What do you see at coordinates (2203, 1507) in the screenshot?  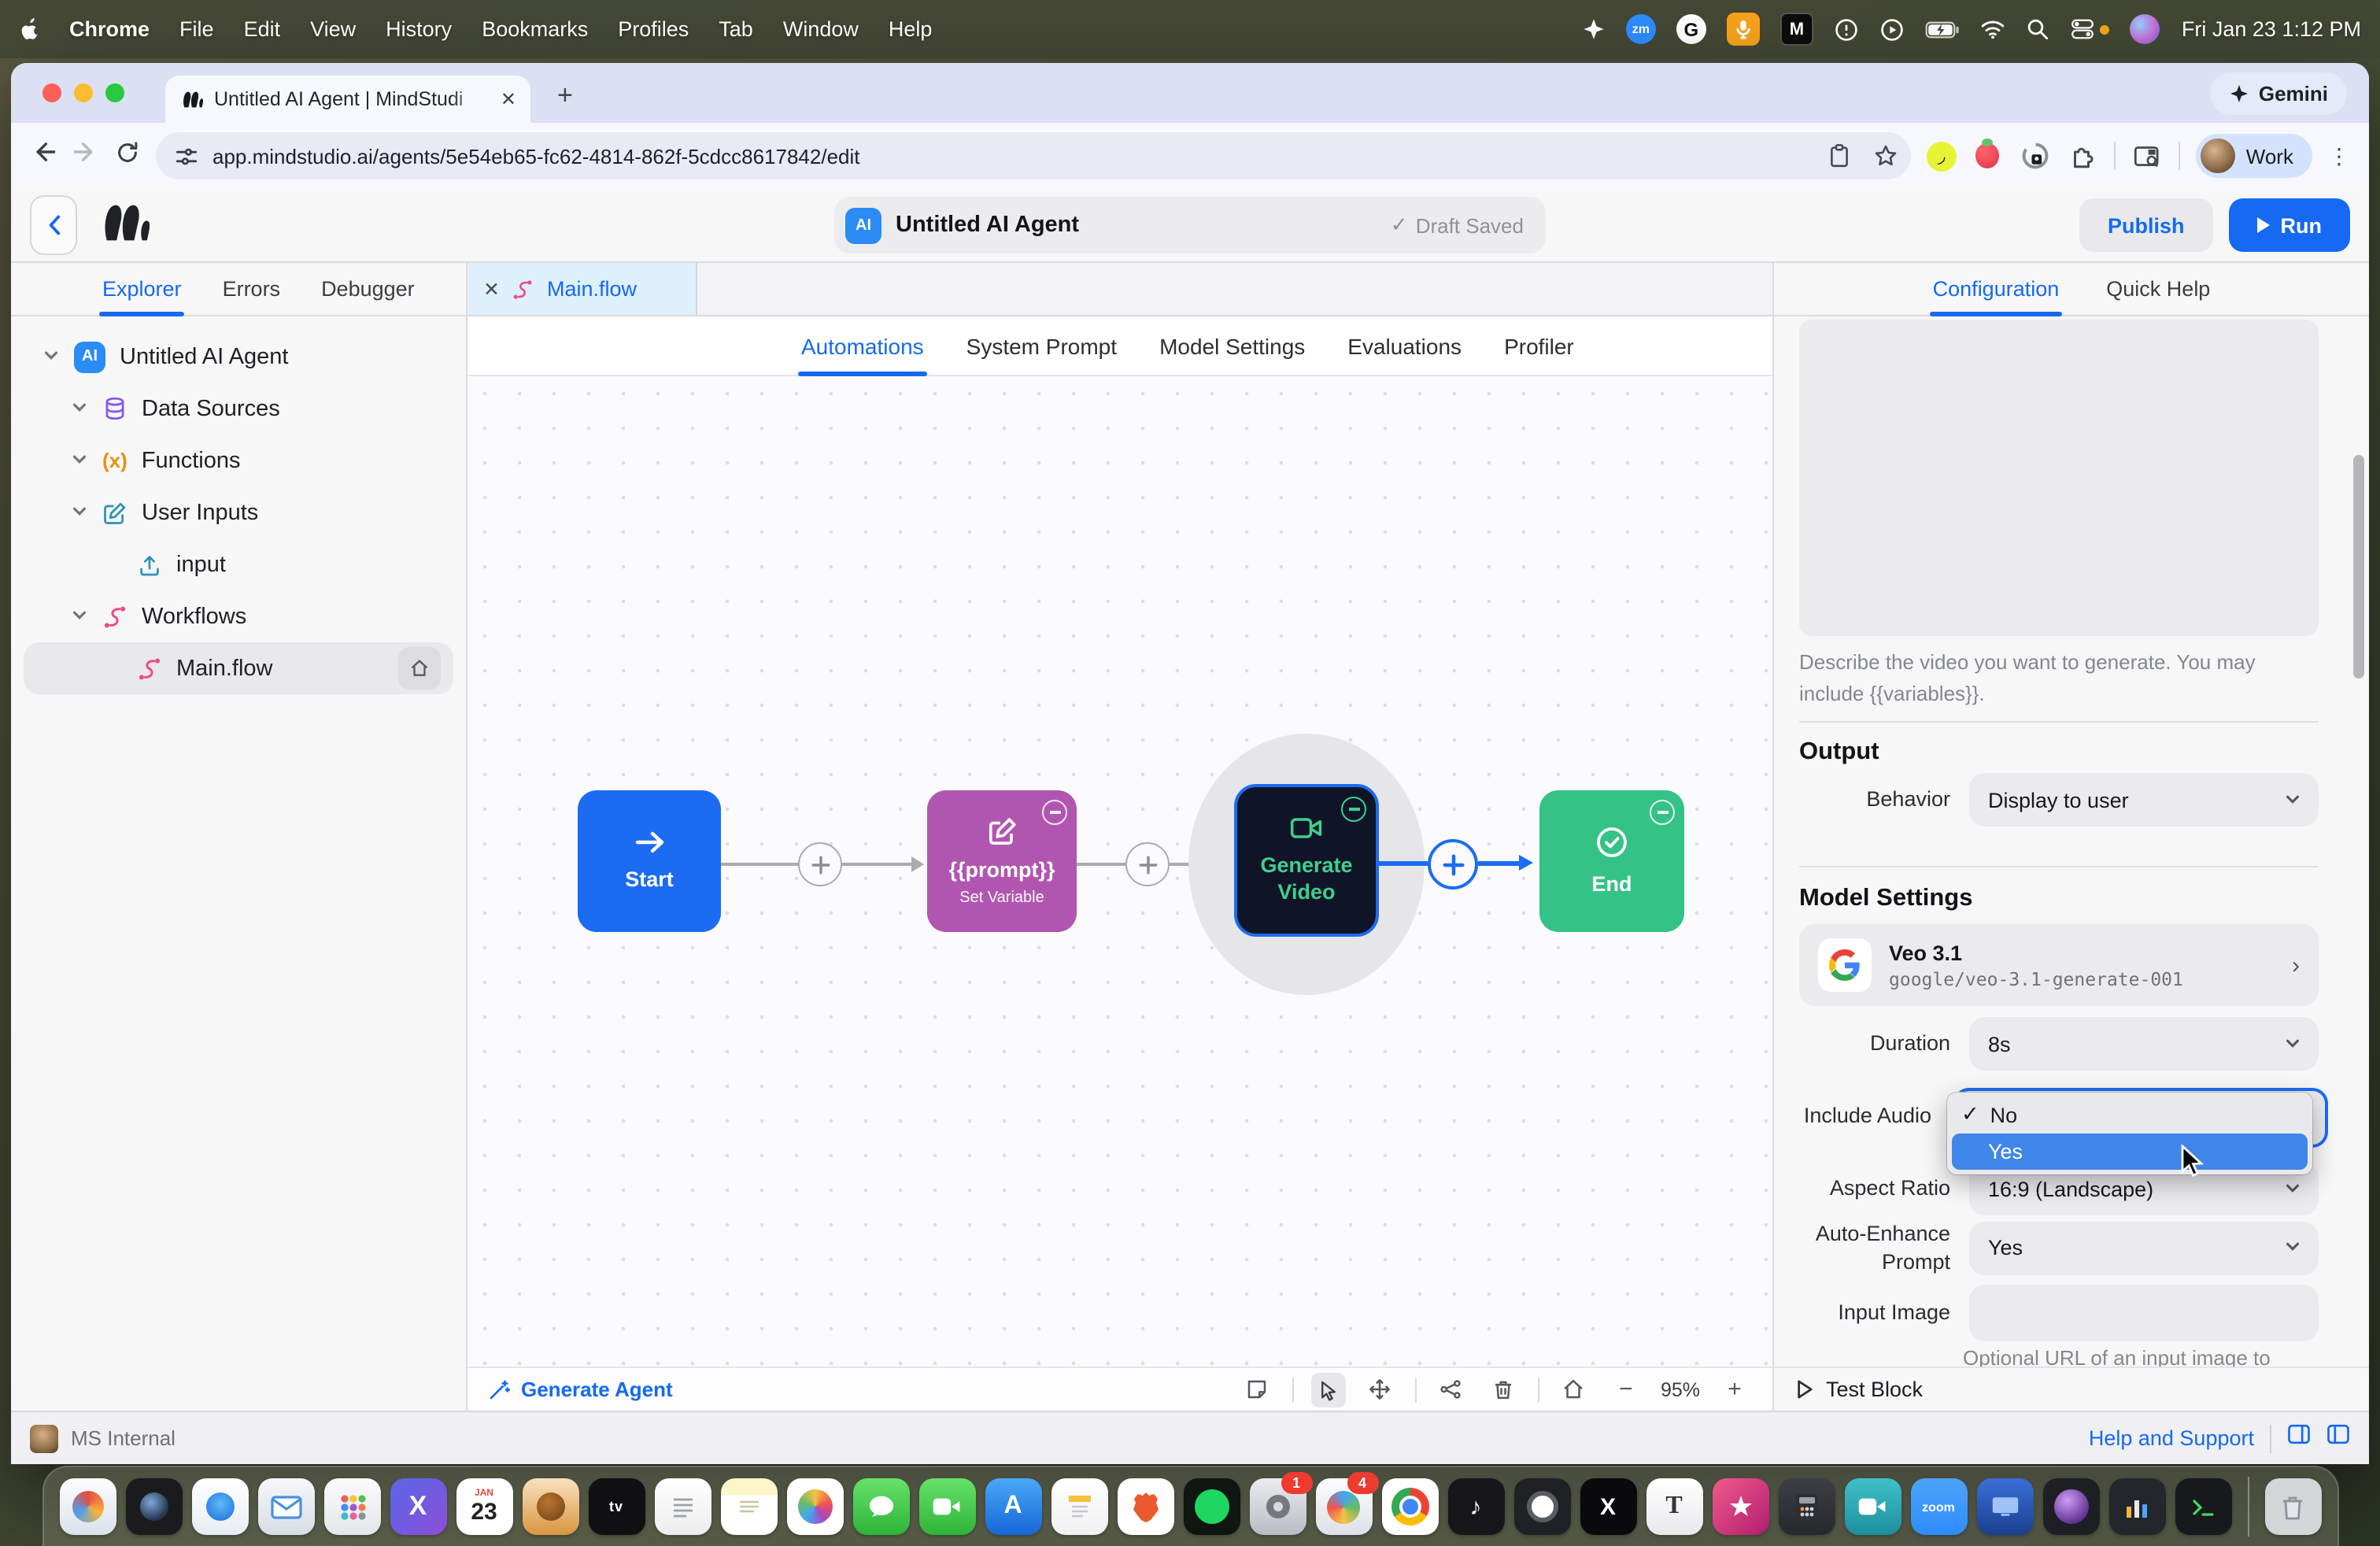 I see `dock-terminal` at bounding box center [2203, 1507].